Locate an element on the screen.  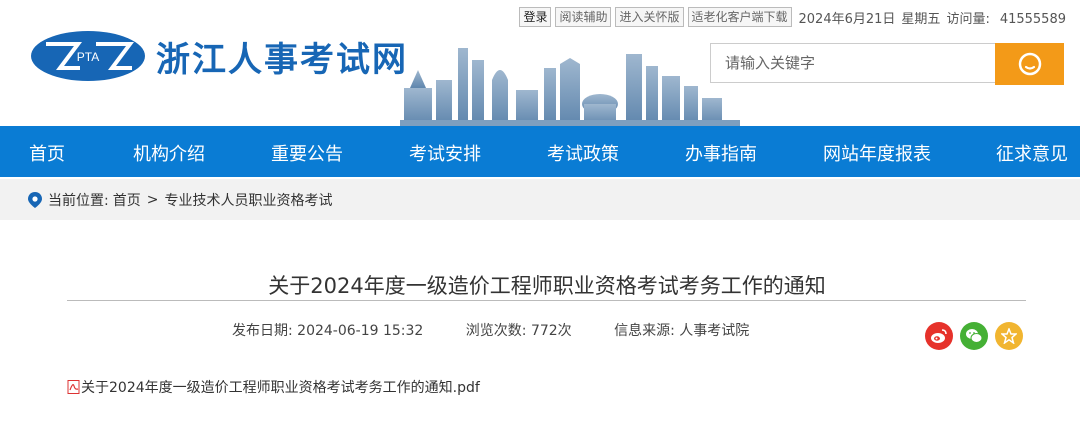
elder-client-download-button: 适老化客户端下载 is located at coordinates (739, 17).